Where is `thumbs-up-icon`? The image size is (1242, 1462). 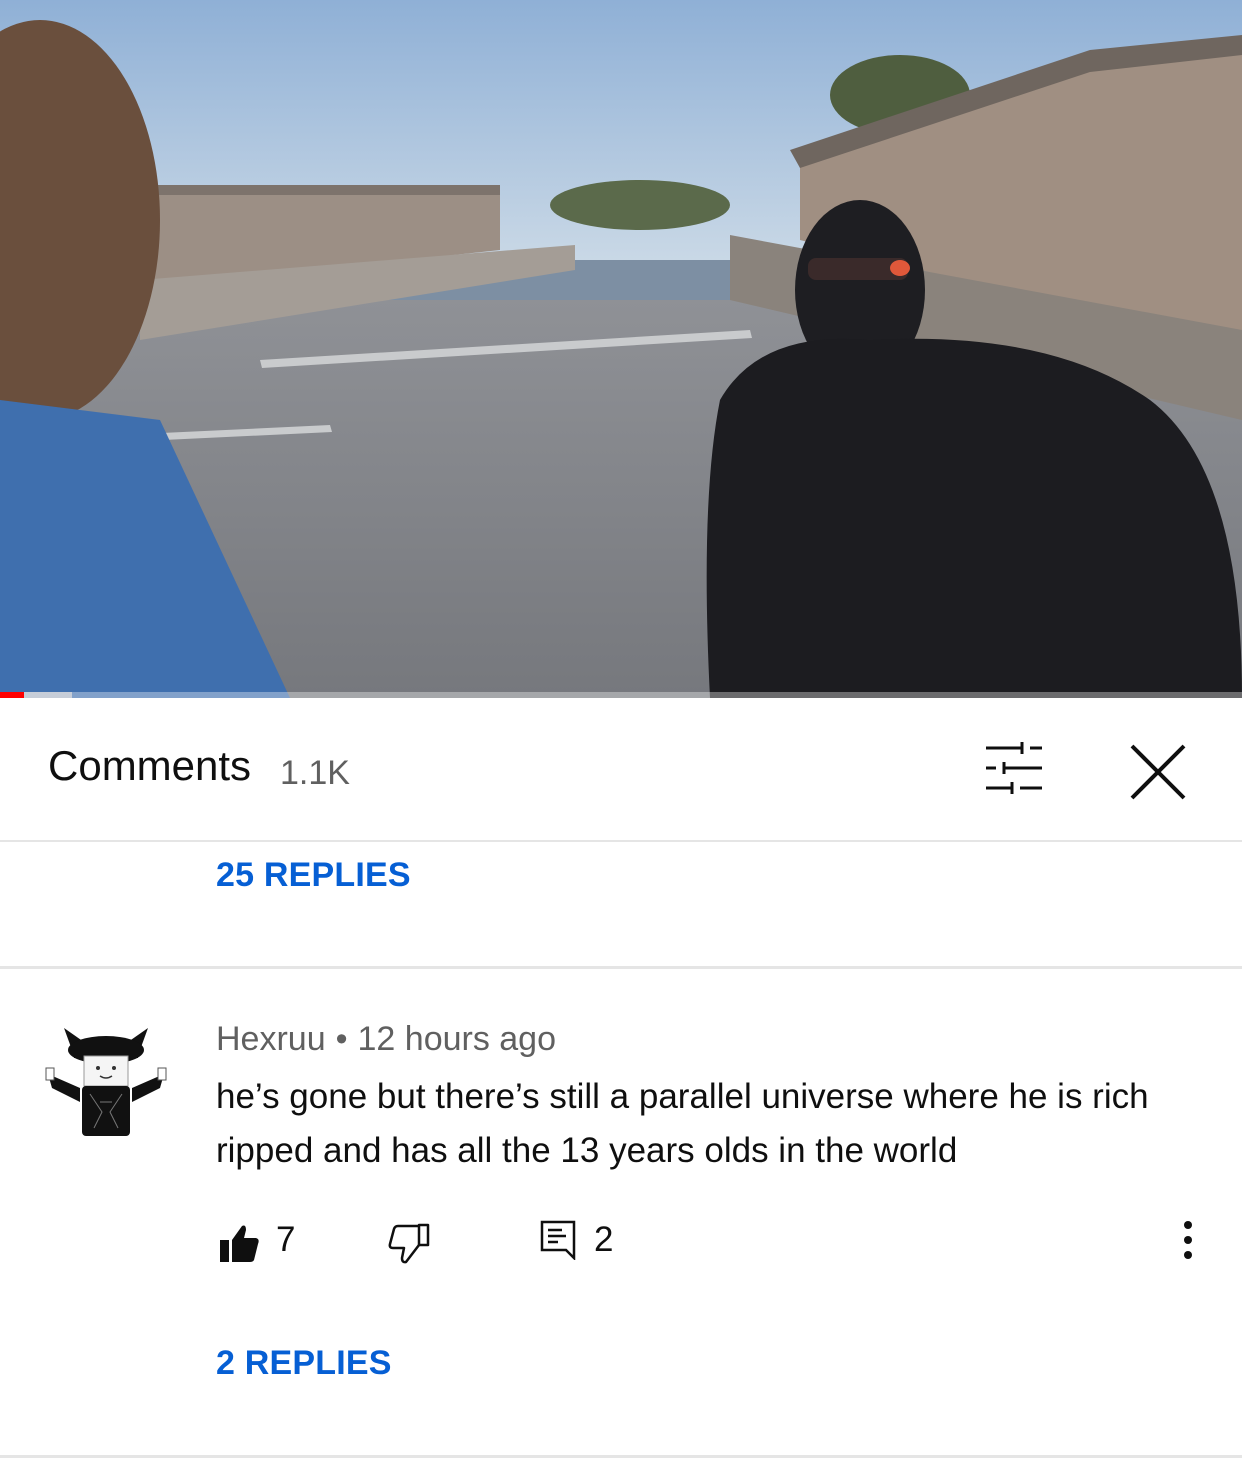
thumbs-up-icon is located at coordinates (239, 1243).